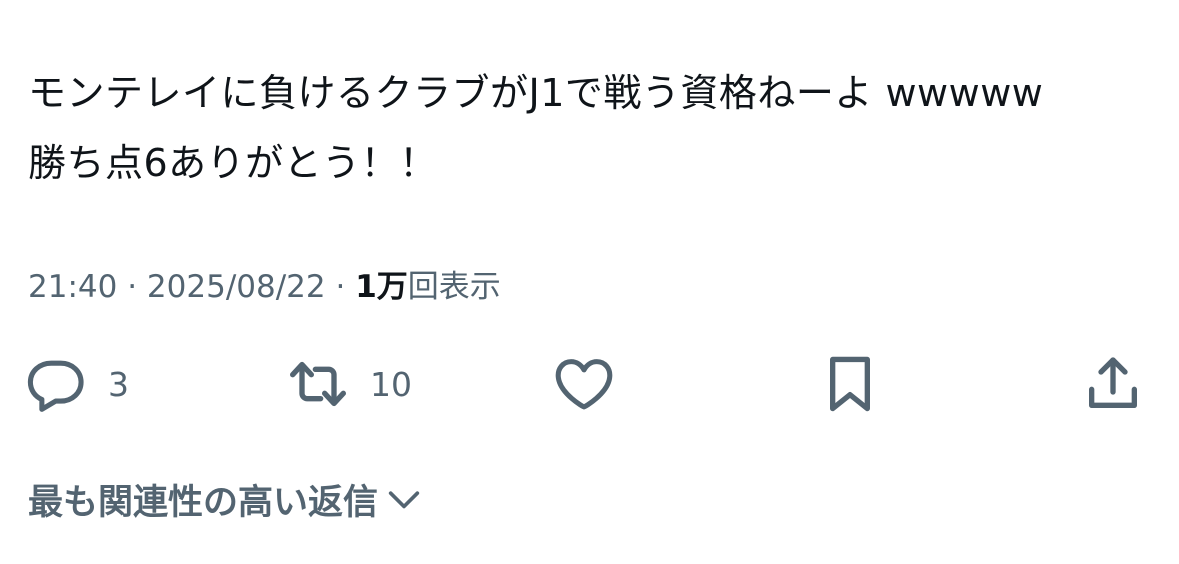 Image resolution: width=1179 pixels, height=564 pixels. I want to click on action-bar: 3 10, so click(589, 384).